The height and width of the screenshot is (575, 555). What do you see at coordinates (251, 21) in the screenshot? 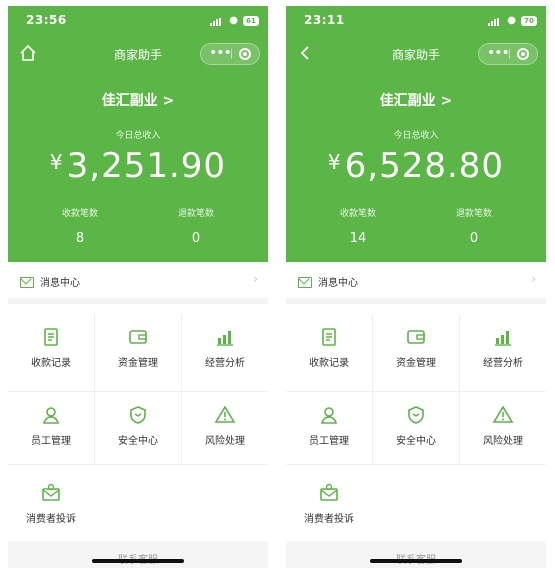
I see `battery-icon: 61` at bounding box center [251, 21].